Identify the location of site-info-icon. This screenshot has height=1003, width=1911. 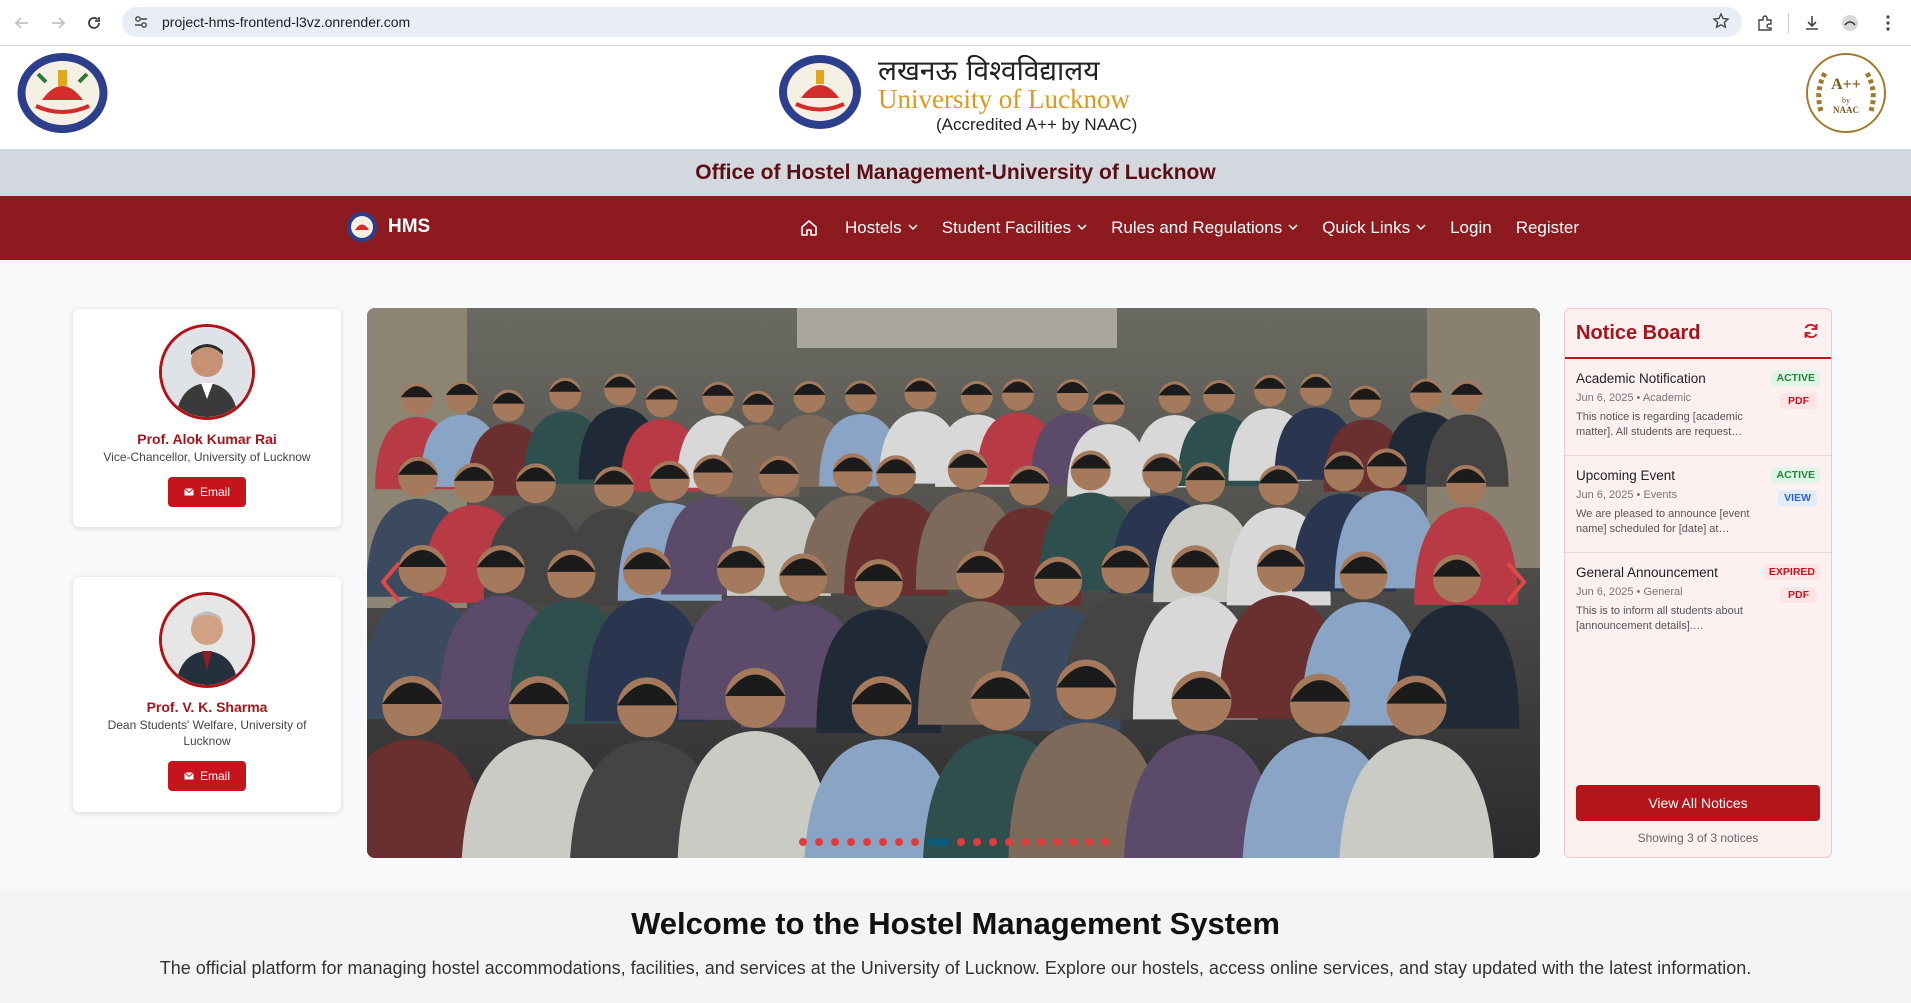
(141, 22).